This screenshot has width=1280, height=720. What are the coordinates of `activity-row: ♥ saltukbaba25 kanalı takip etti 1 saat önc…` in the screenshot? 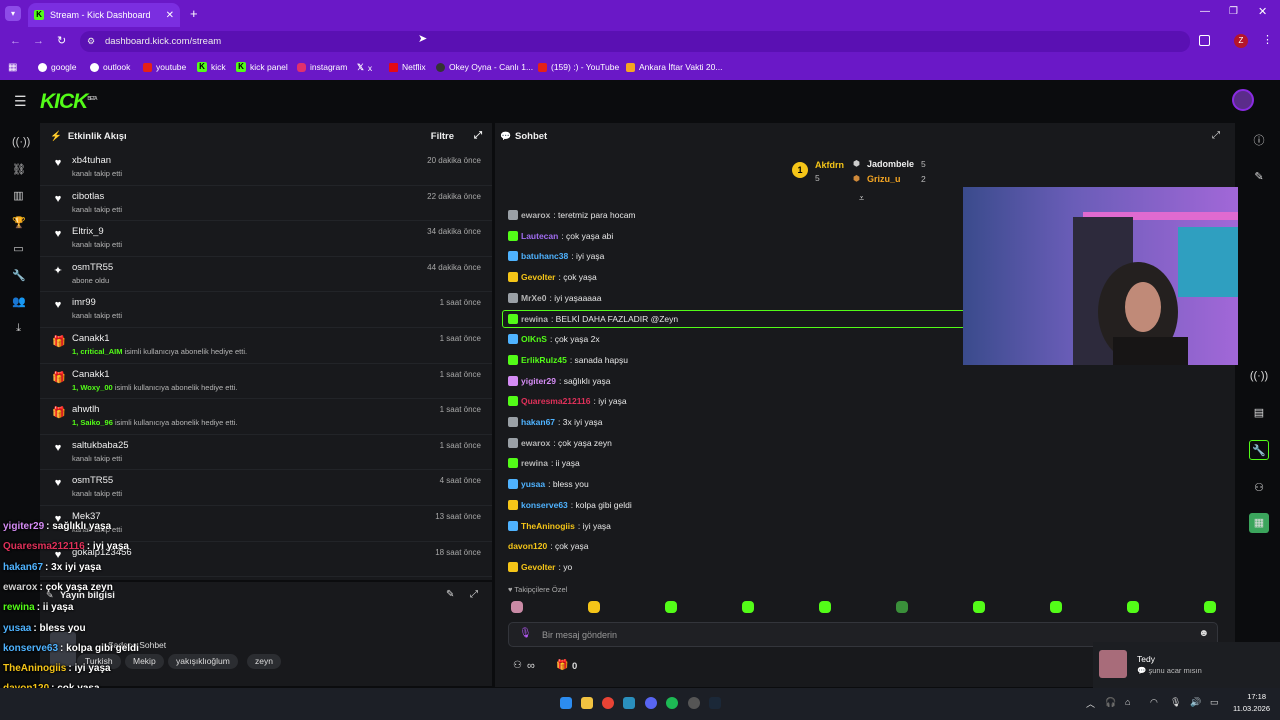 It's located at (266, 453).